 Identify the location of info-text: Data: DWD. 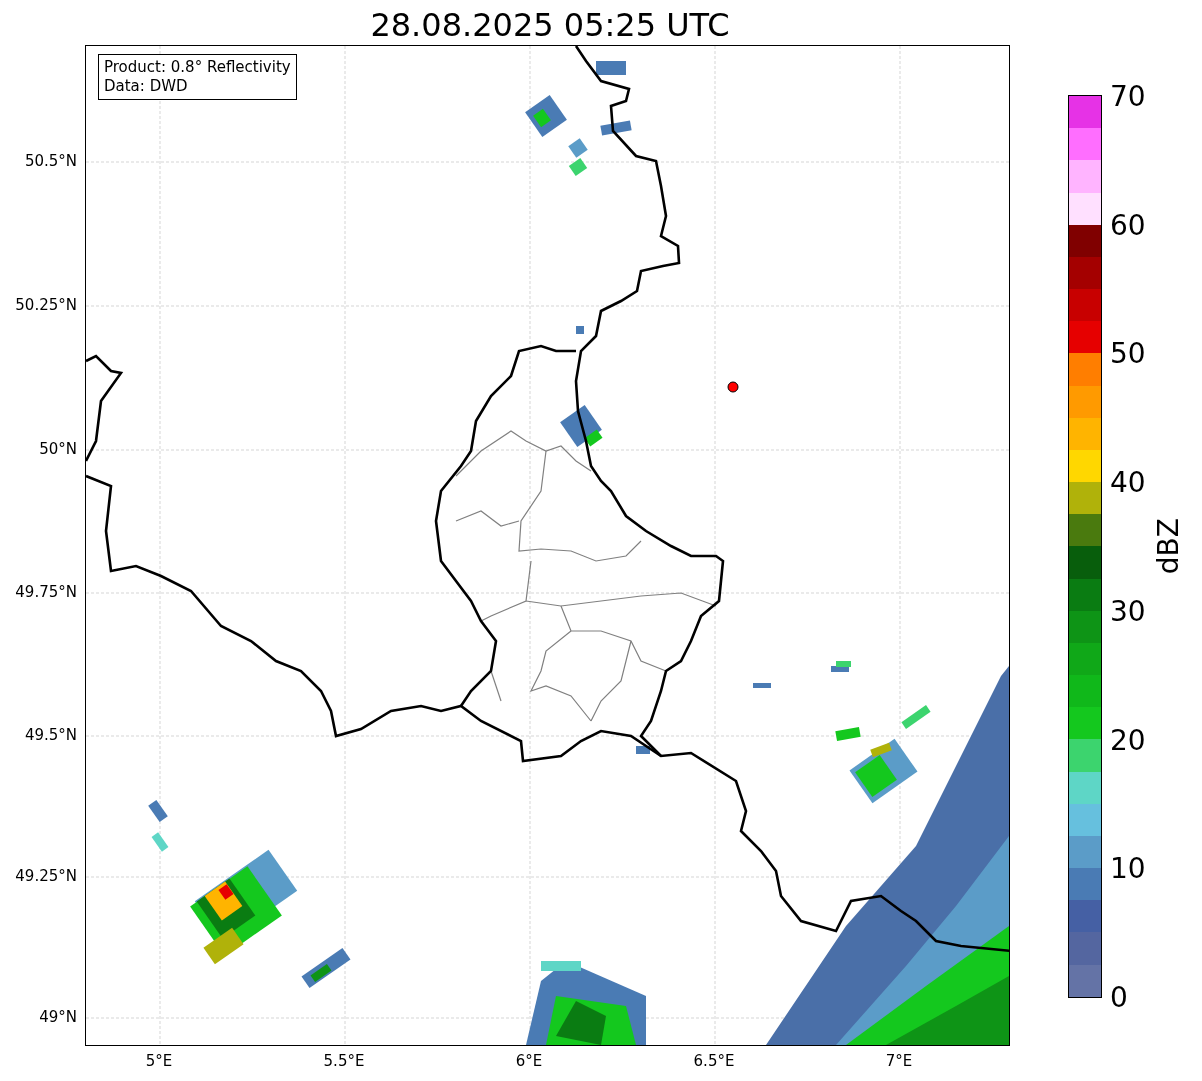
(146, 86).